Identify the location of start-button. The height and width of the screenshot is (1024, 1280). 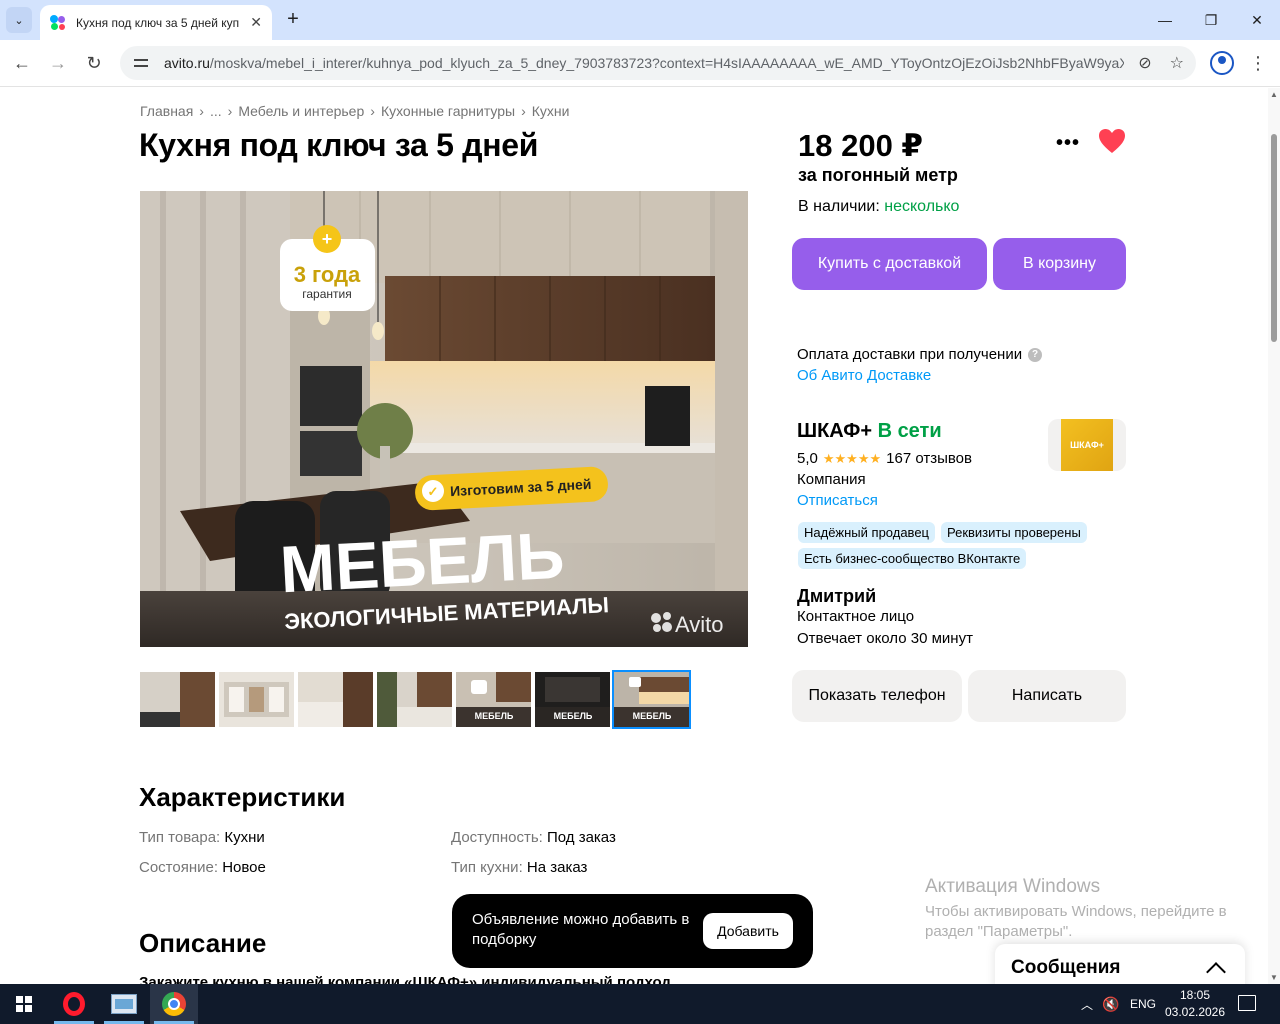
(24, 1004).